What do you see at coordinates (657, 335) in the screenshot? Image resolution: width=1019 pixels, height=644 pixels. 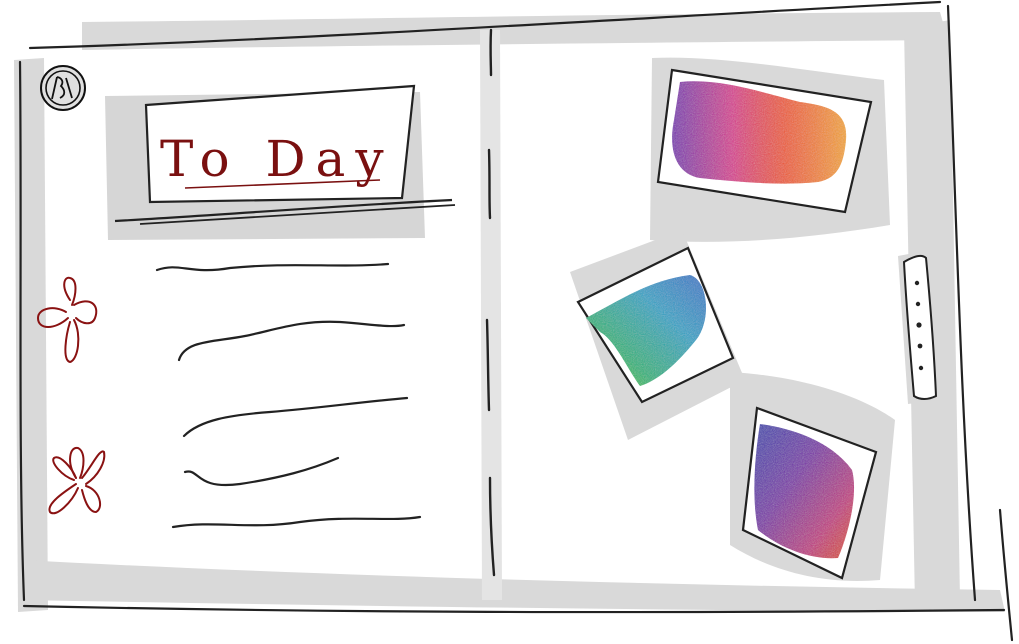 I see `photo-rainbow-cool` at bounding box center [657, 335].